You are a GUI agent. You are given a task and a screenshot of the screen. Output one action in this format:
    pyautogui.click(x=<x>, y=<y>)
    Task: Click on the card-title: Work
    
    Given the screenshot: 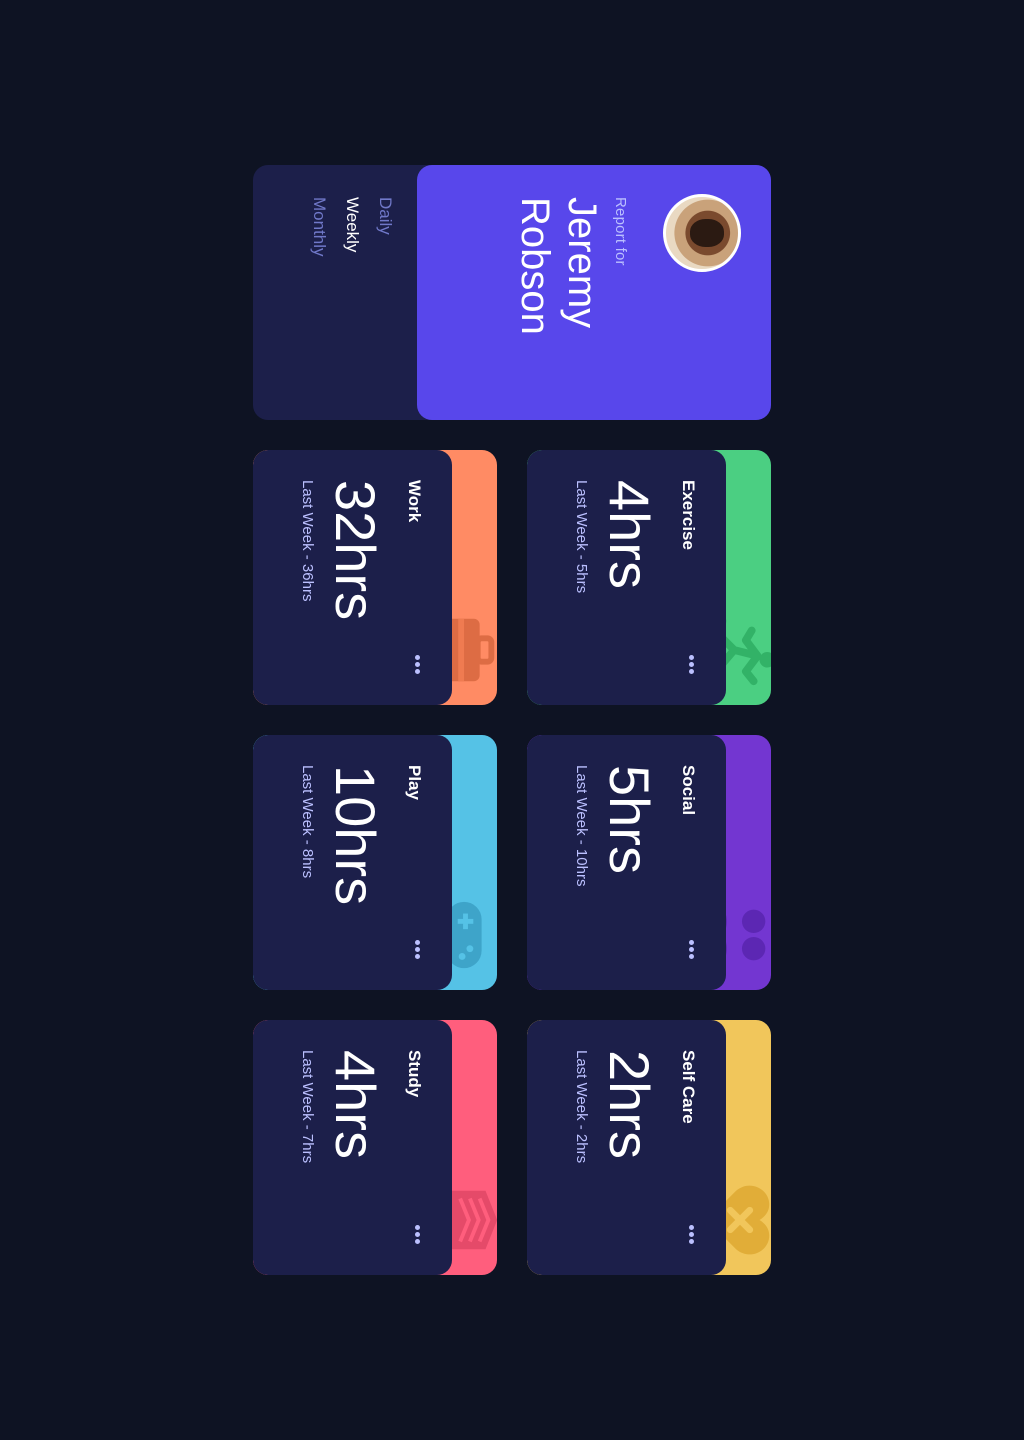 What is the action you would take?
    pyautogui.click(x=414, y=501)
    